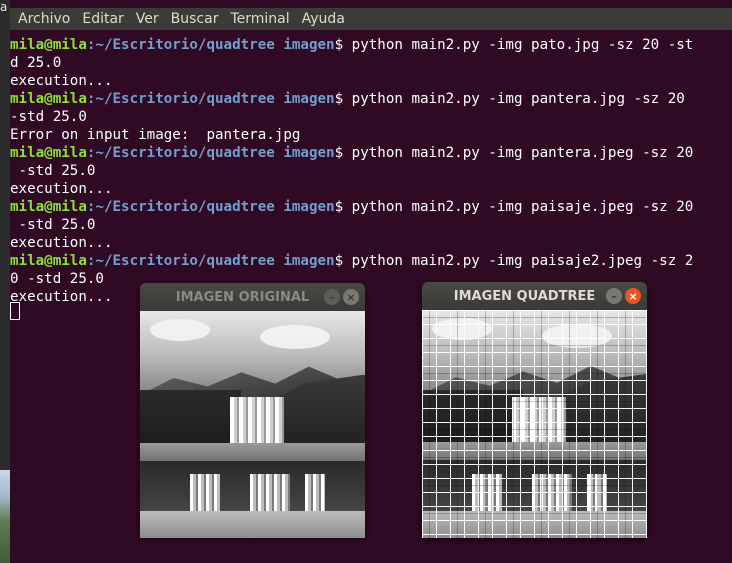 Image resolution: width=732 pixels, height=563 pixels. Describe the element at coordinates (102, 19) in the screenshot. I see `menu-editar: Editar` at that location.